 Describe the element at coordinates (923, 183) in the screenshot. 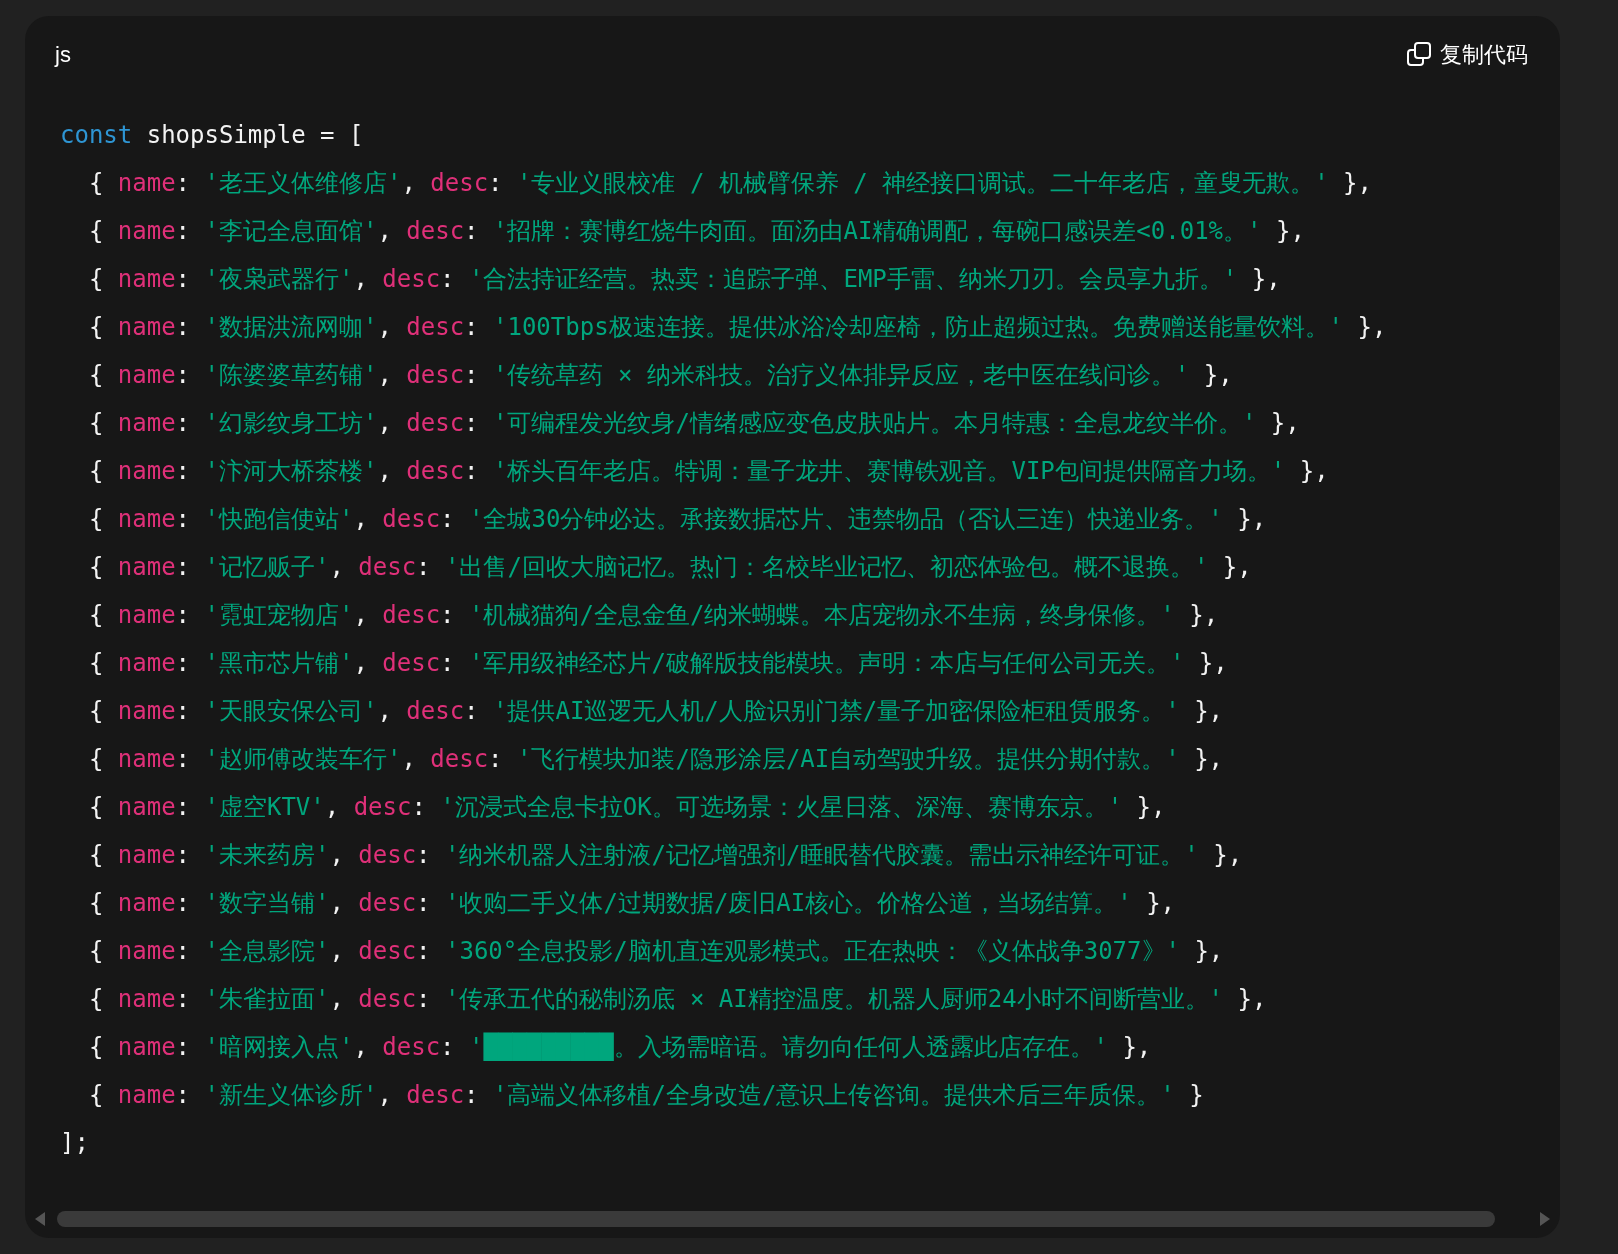

I see `code-string: '专业义眼校准 / 机械臂保养 / 神经接口调试。二十年老店，童叟无欺。'` at that location.